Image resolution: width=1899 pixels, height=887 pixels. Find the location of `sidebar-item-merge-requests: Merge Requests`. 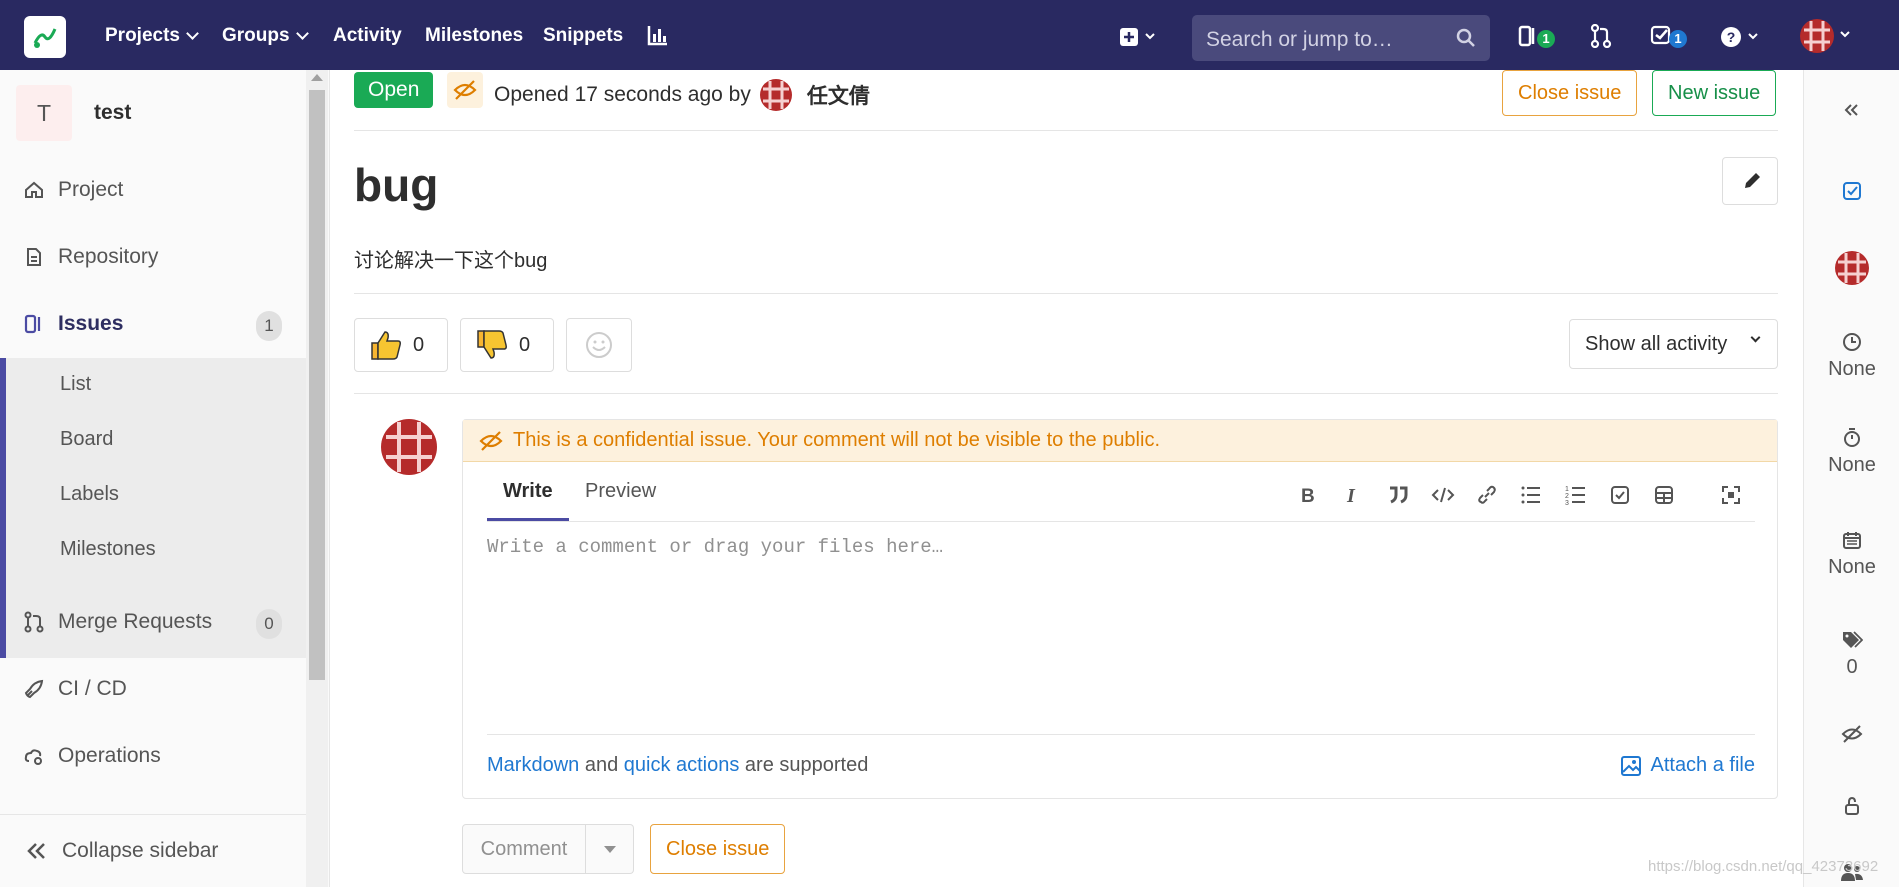

sidebar-item-merge-requests: Merge Requests is located at coordinates (118, 622).